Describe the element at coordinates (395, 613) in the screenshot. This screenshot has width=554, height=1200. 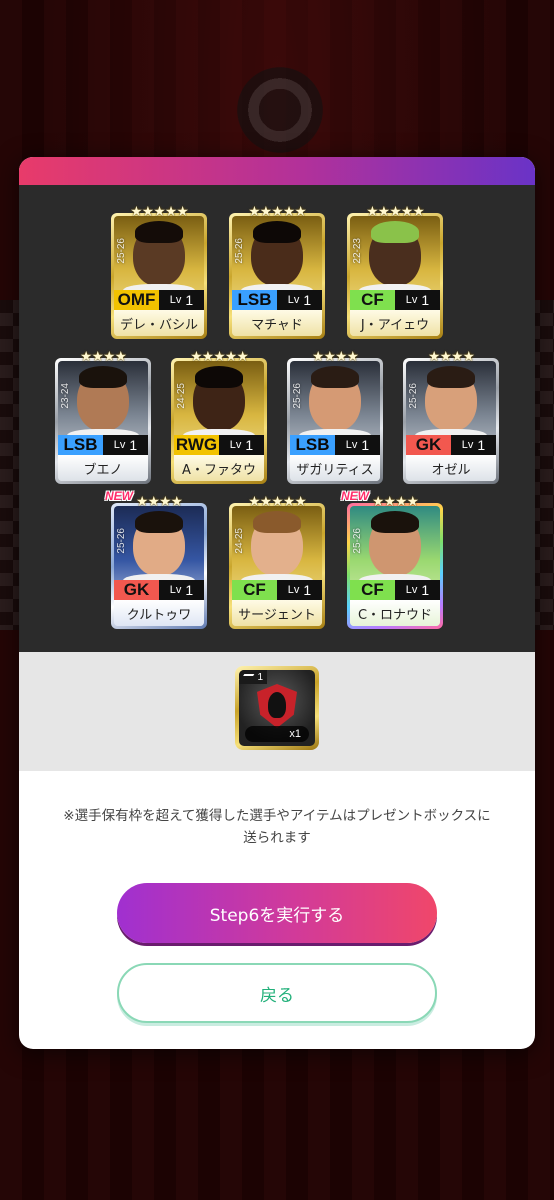
I see `player-name: C・ロナウド` at that location.